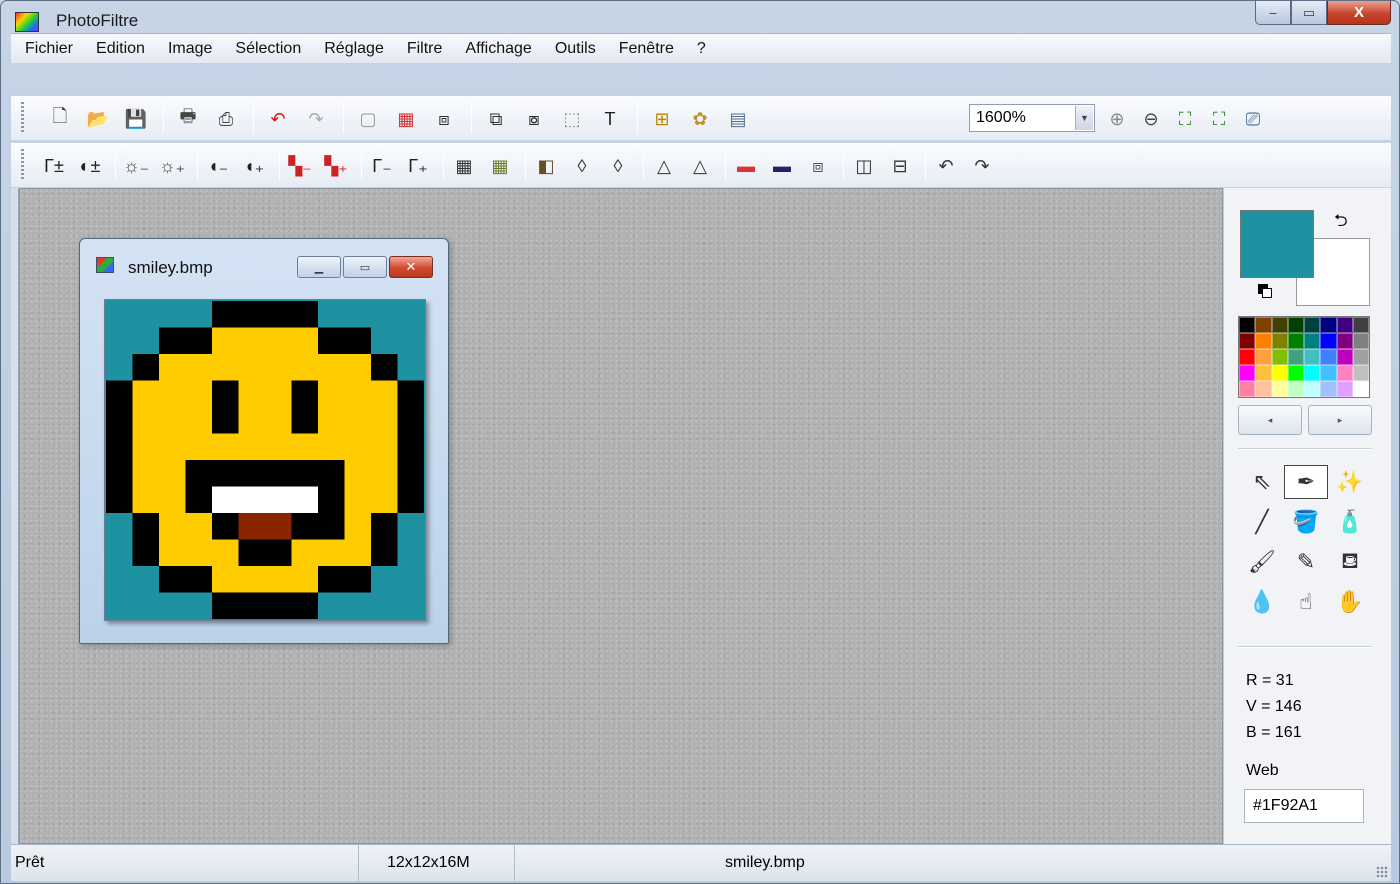  Describe the element at coordinates (1350, 482) in the screenshot. I see `magic-wand-tool-icon: ✨` at that location.